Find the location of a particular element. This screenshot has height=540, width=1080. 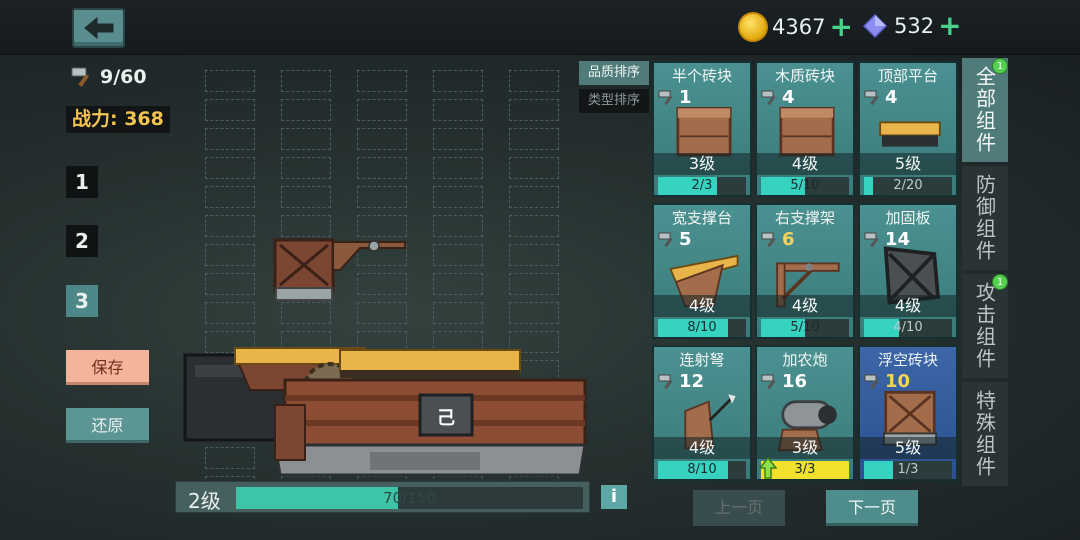

card-name: 宽支撑台 is located at coordinates (701, 218).